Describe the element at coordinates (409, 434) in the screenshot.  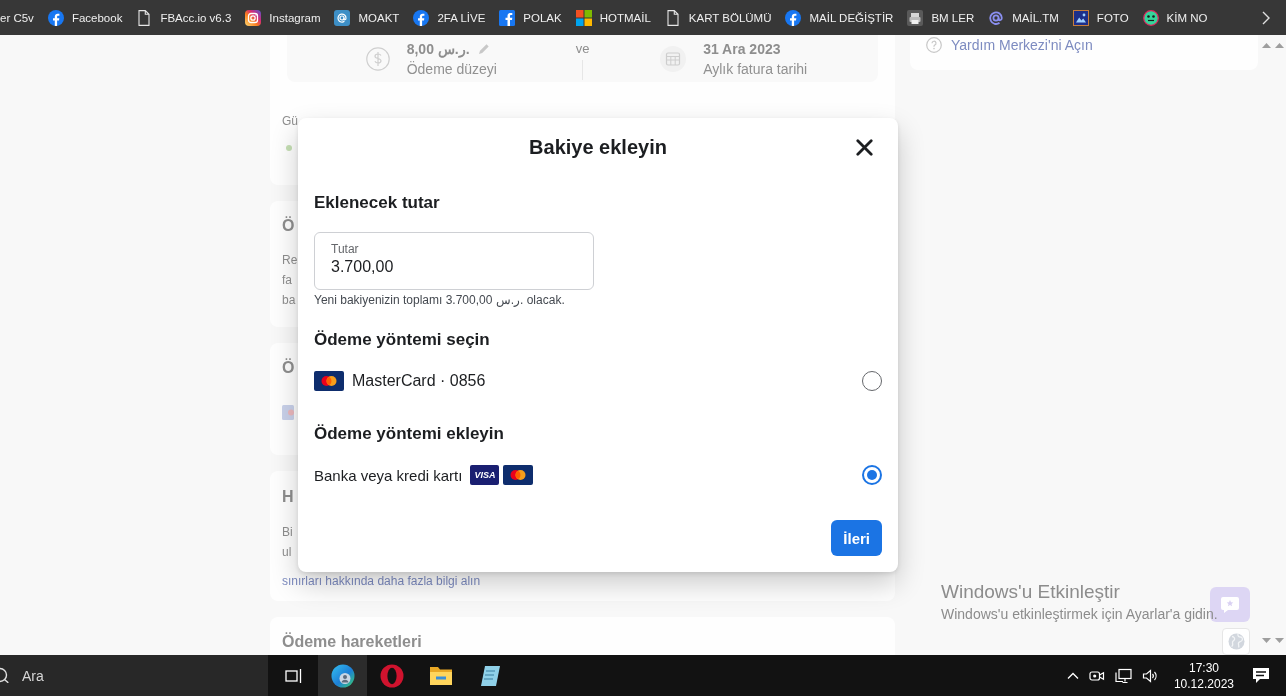
I see `section-heading: Ödeme yöntemi ekleyin` at that location.